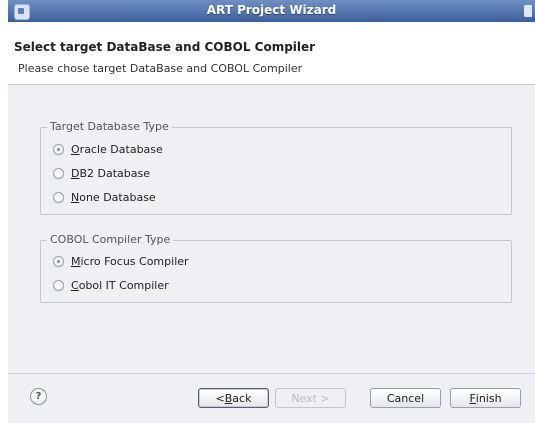  Describe the element at coordinates (58, 149) in the screenshot. I see `radio-button-oracle` at that location.